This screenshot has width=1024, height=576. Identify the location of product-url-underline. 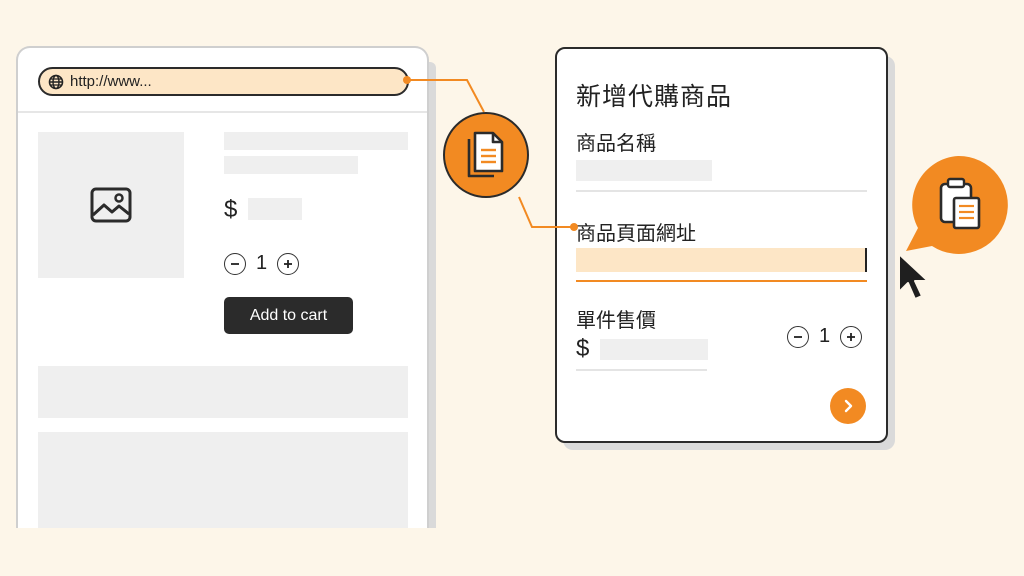
(721, 281).